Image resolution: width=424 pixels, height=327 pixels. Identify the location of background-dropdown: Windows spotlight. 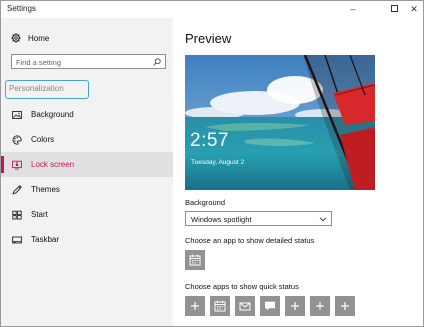
(258, 218).